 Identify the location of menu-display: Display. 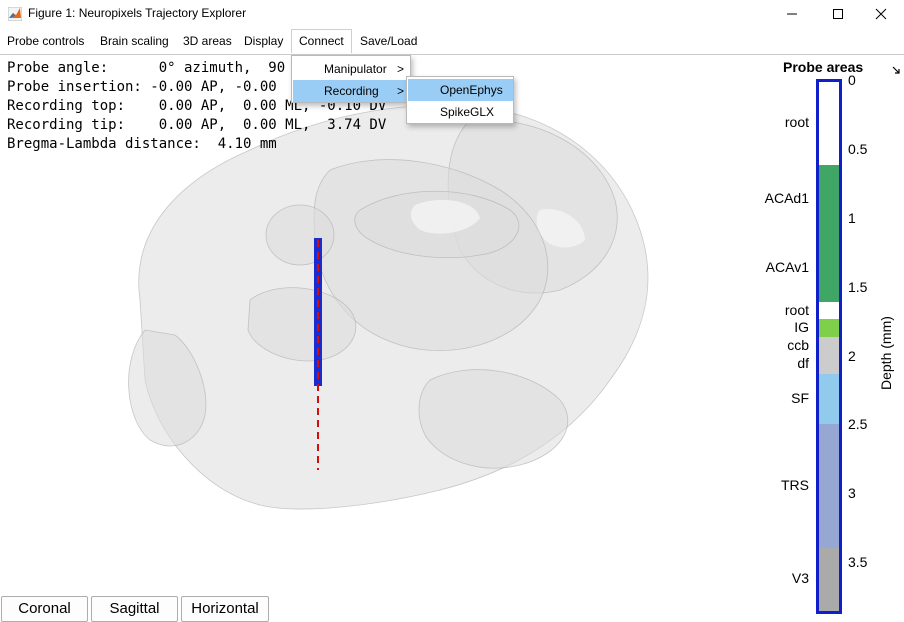
(263, 41).